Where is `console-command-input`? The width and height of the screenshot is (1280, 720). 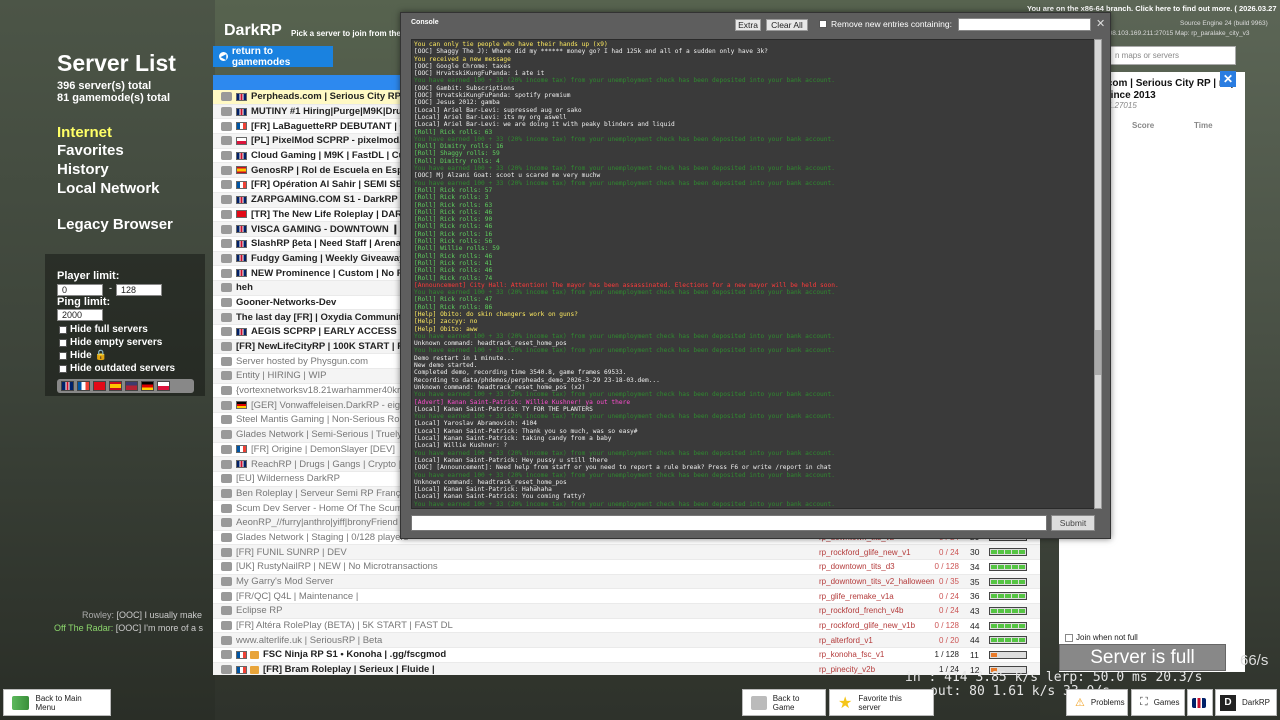
console-command-input is located at coordinates (729, 523).